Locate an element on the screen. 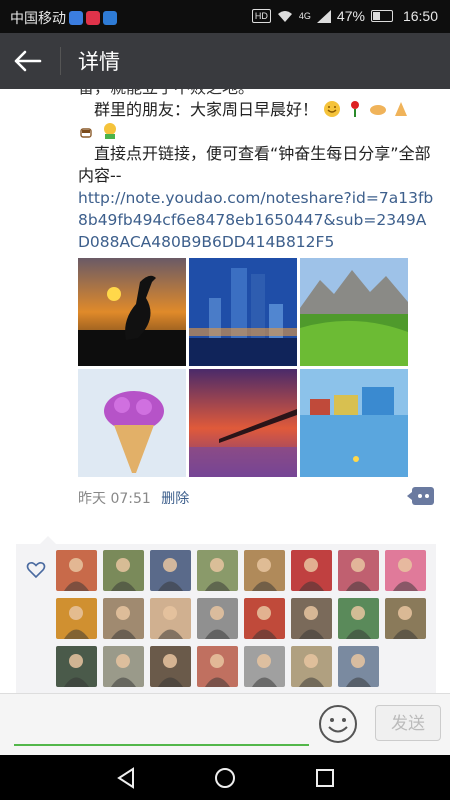 This screenshot has width=450, height=800. system-nav-bar is located at coordinates (225, 777).